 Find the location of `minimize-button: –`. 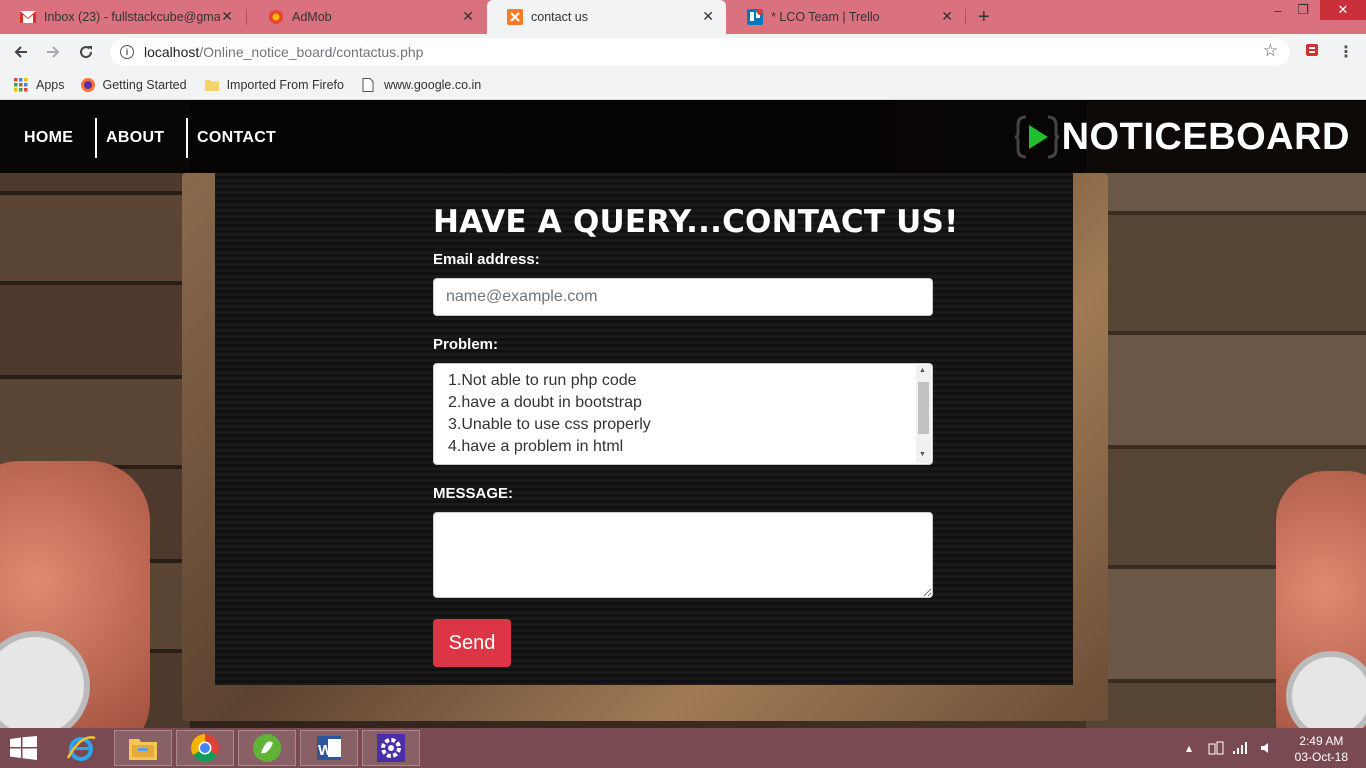

minimize-button: – is located at coordinates (1278, 10).